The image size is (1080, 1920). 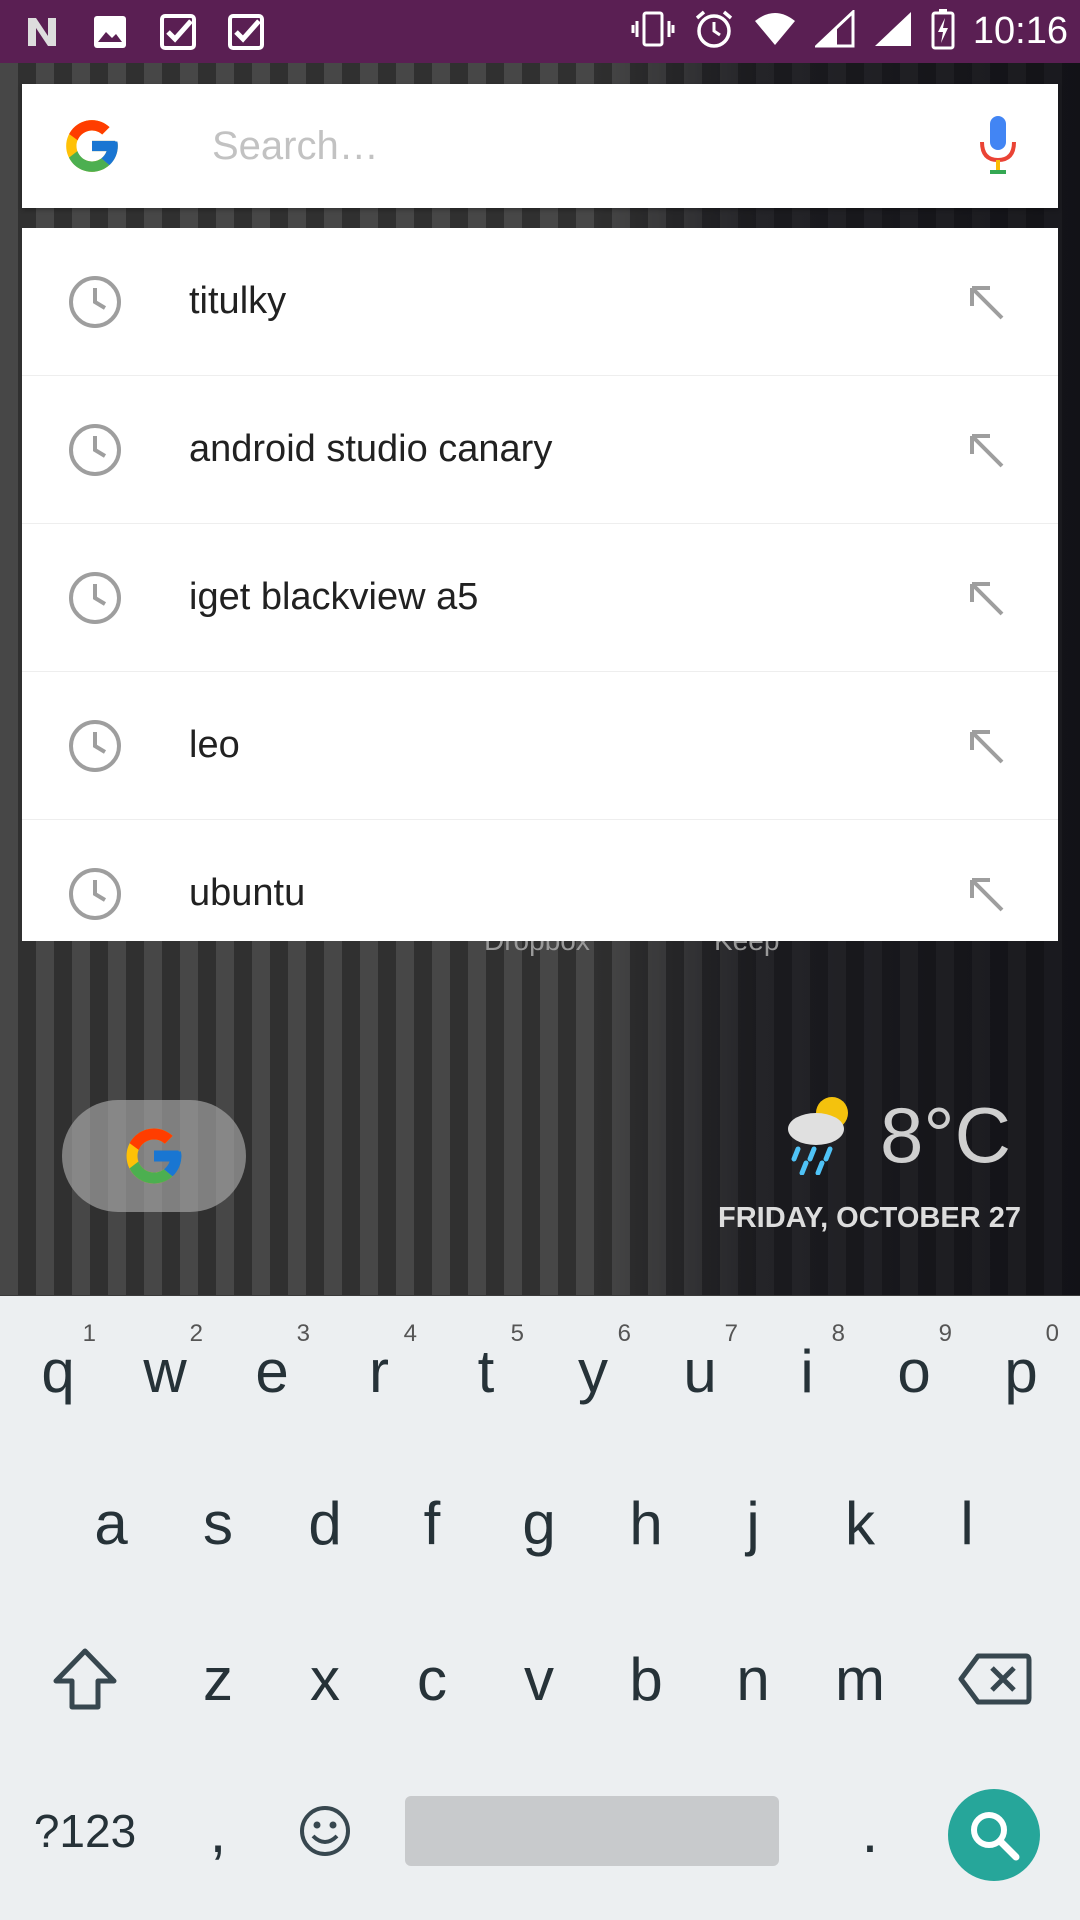 What do you see at coordinates (432, 1679) in the screenshot?
I see `key-c: c` at bounding box center [432, 1679].